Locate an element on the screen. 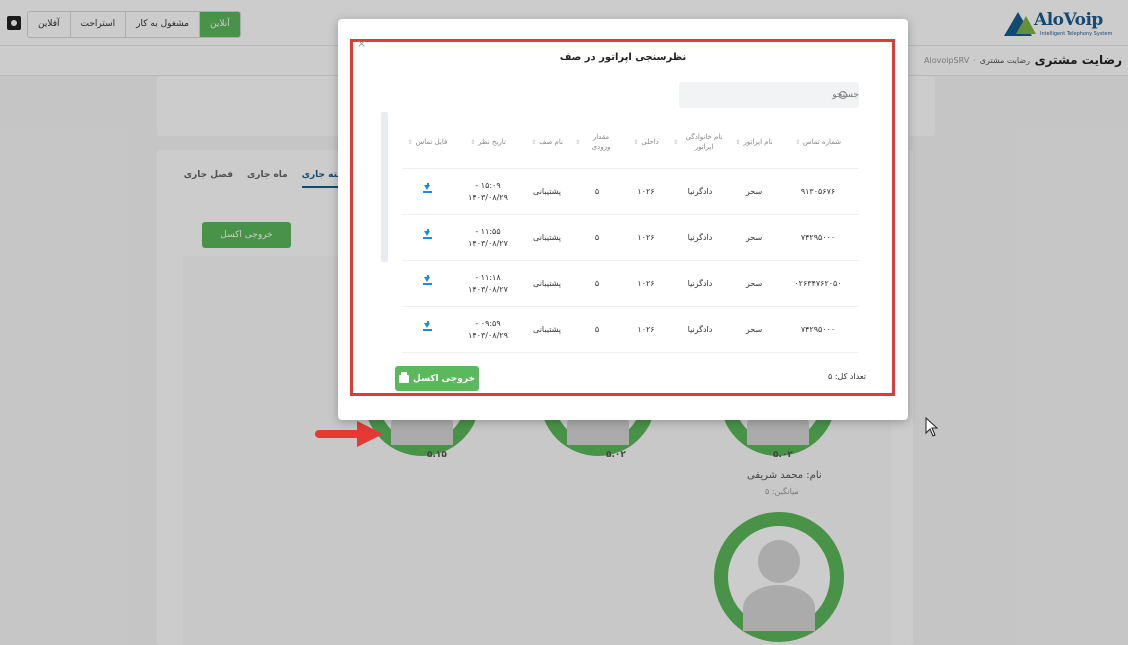 The height and width of the screenshot is (645, 1128). column-header: نام خانوادگی اپراتور ⇕ is located at coordinates (700, 142).